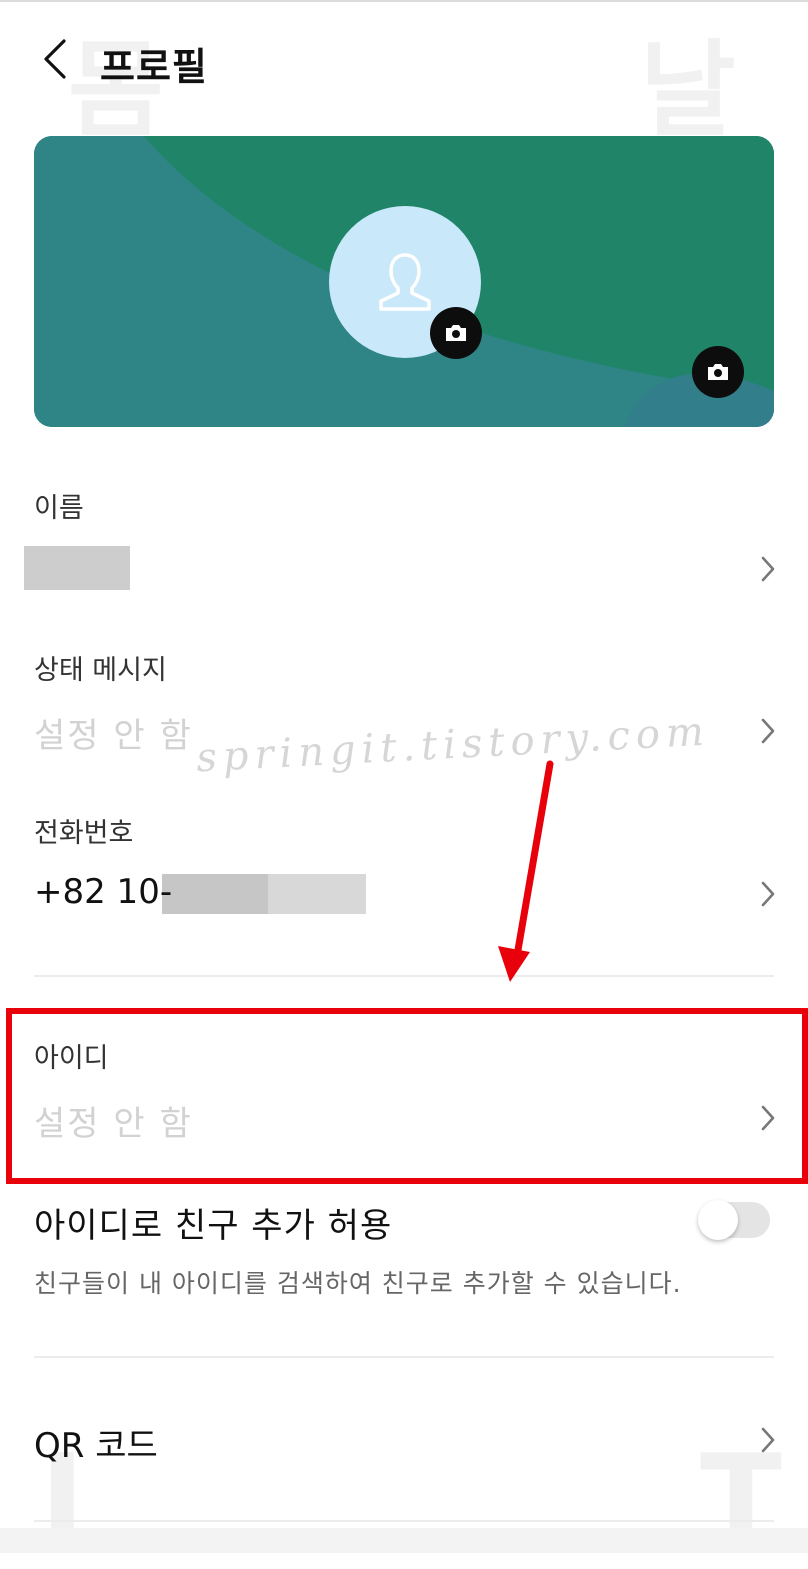 The height and width of the screenshot is (1569, 808). Describe the element at coordinates (154, 67) in the screenshot. I see `page-title: 프로필` at that location.